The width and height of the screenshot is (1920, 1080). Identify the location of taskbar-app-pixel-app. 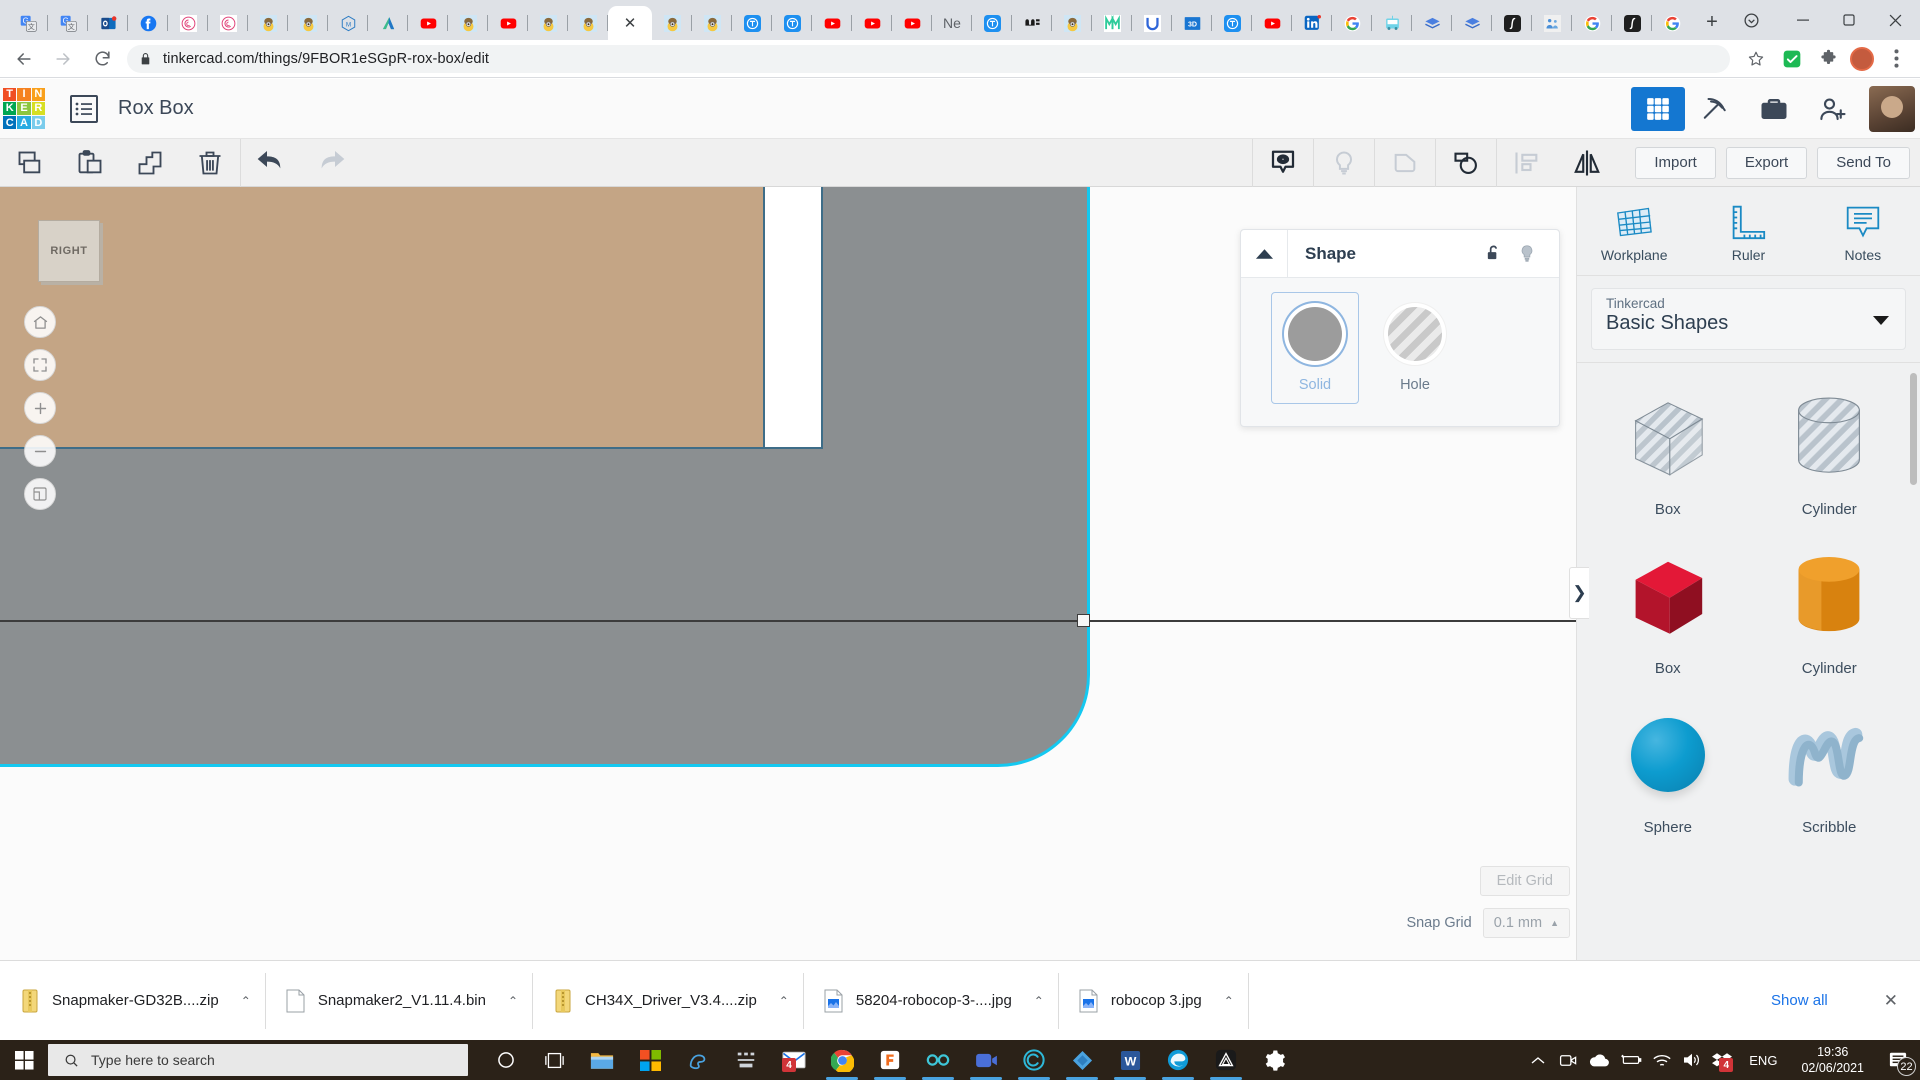
(746, 1060).